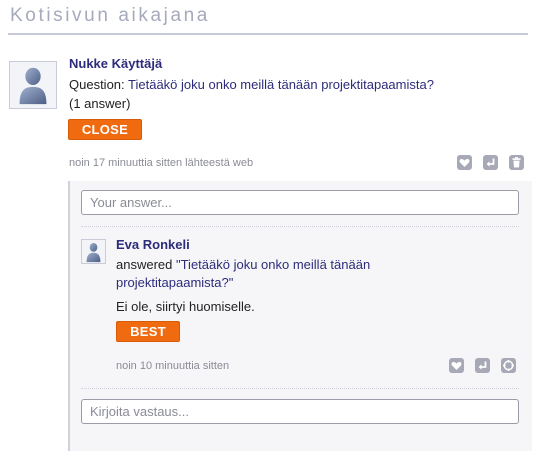 The width and height of the screenshot is (534, 451). I want to click on share-icon, so click(508, 365).